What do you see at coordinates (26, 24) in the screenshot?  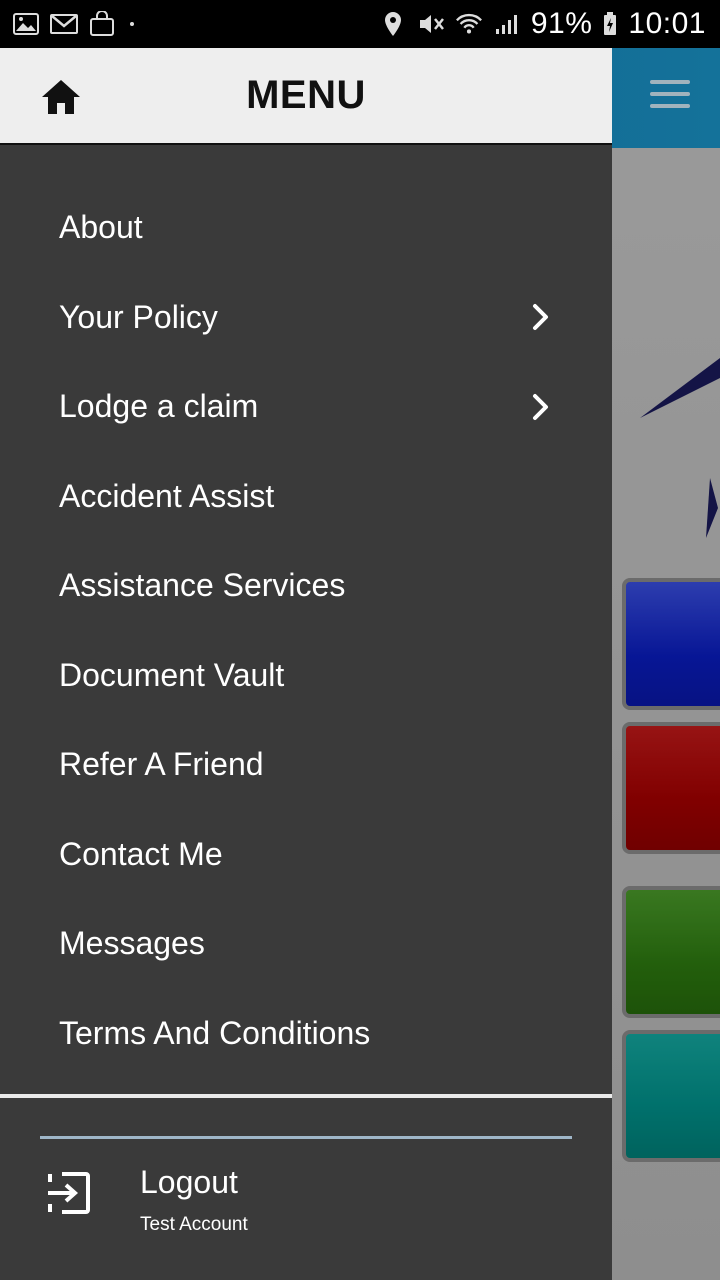 I see `image-icon` at bounding box center [26, 24].